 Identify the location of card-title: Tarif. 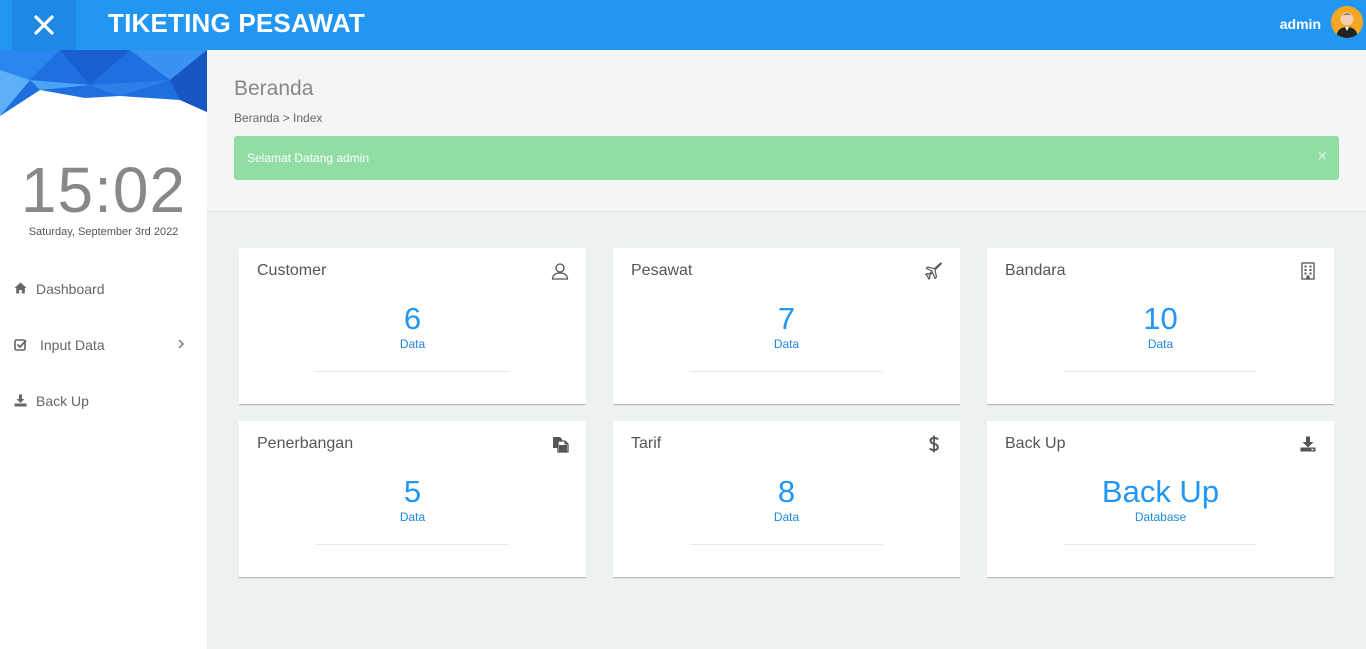
(646, 443).